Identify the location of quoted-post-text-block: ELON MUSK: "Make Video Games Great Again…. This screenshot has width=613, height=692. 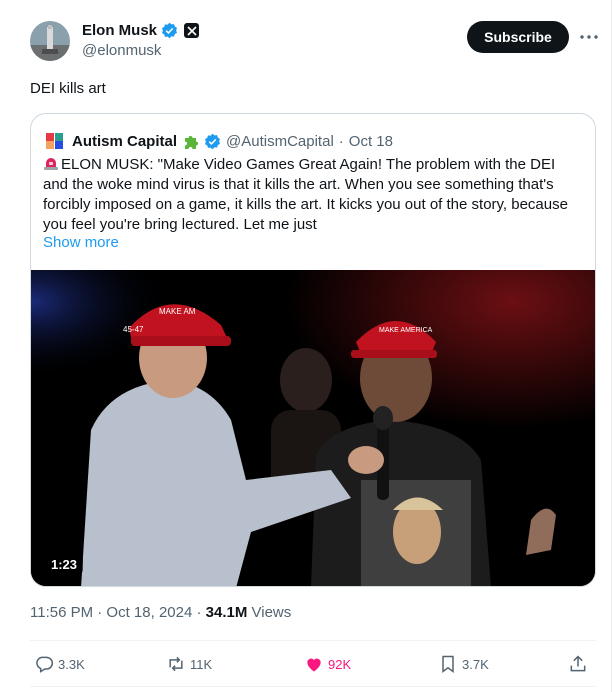
(313, 195).